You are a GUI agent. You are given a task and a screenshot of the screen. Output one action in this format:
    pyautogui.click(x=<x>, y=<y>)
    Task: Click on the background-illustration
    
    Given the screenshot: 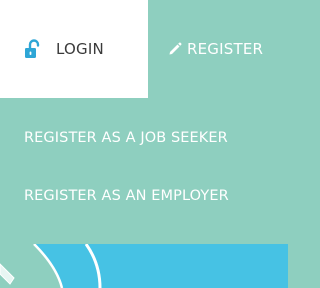 What is the action you would take?
    pyautogui.click(x=144, y=266)
    